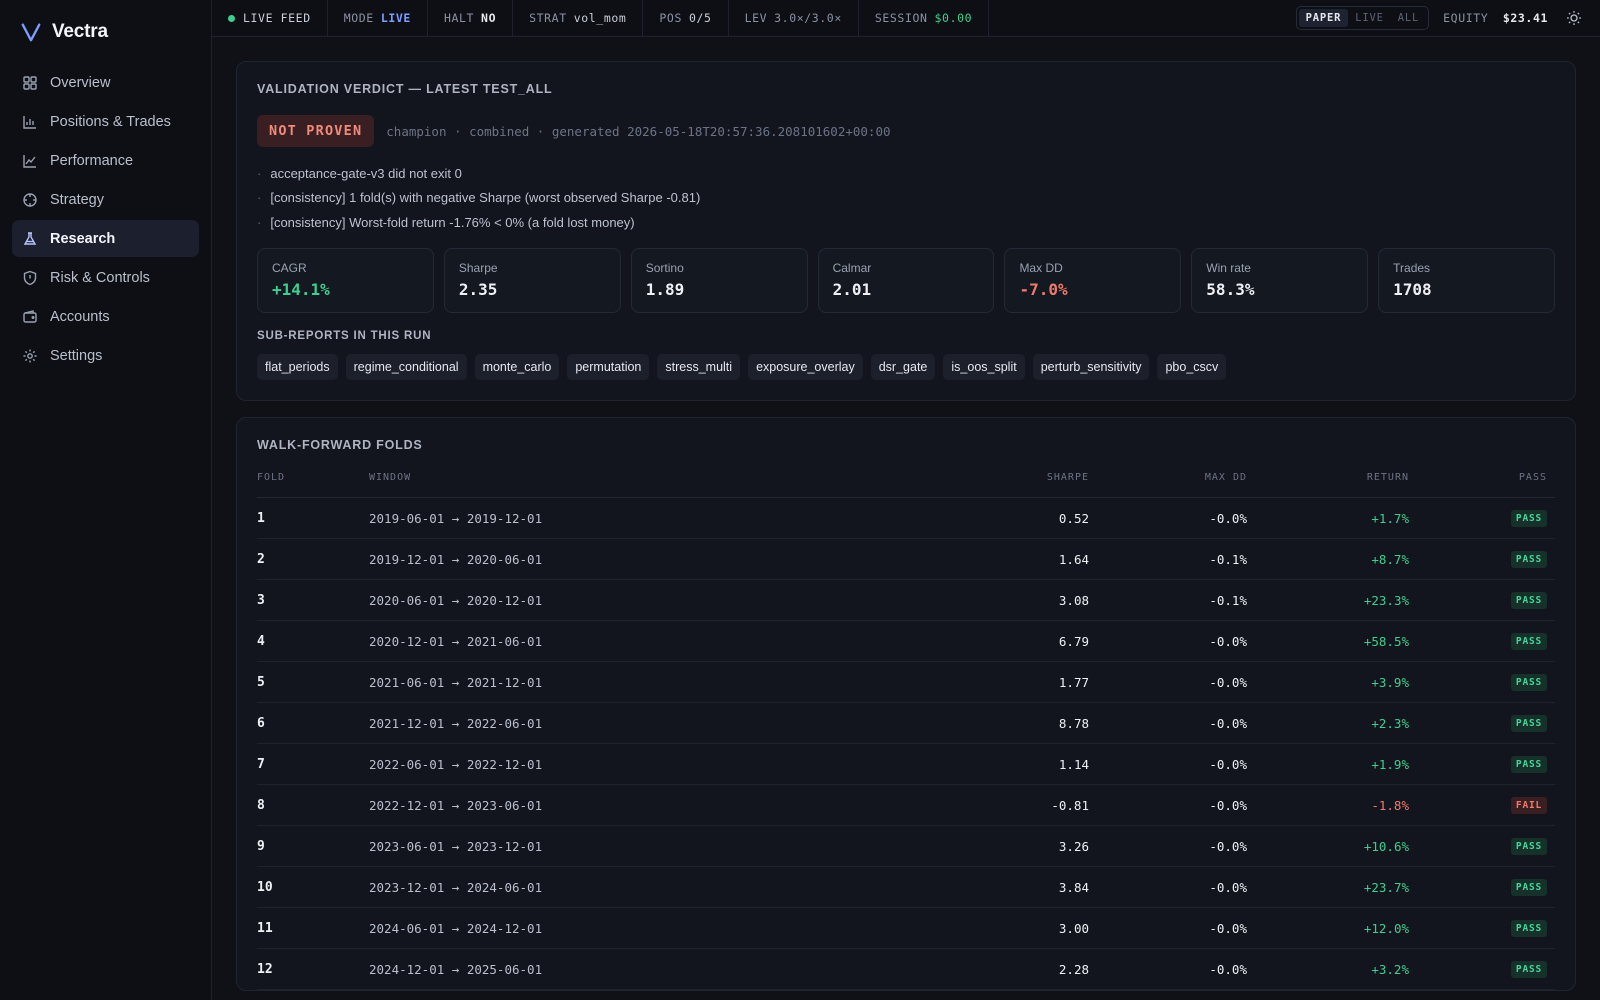 This screenshot has width=1600, height=1000. What do you see at coordinates (1093, 280) in the screenshot?
I see `metric-max-dd: Max DD -7.0%` at bounding box center [1093, 280].